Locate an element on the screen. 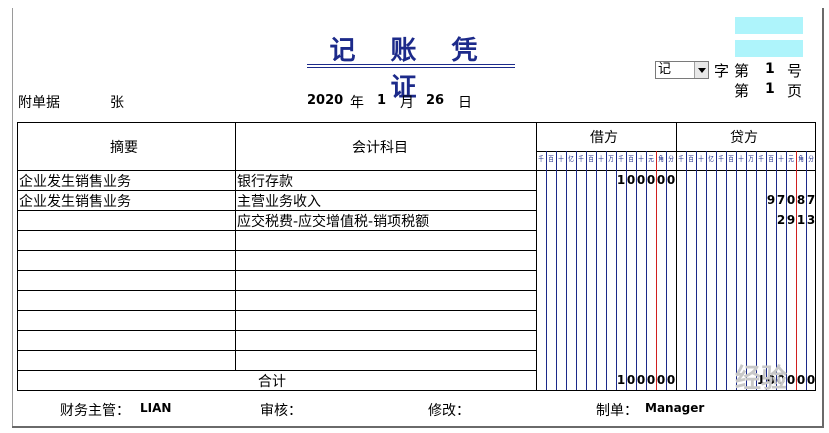  di-label: 第 is located at coordinates (742, 71).